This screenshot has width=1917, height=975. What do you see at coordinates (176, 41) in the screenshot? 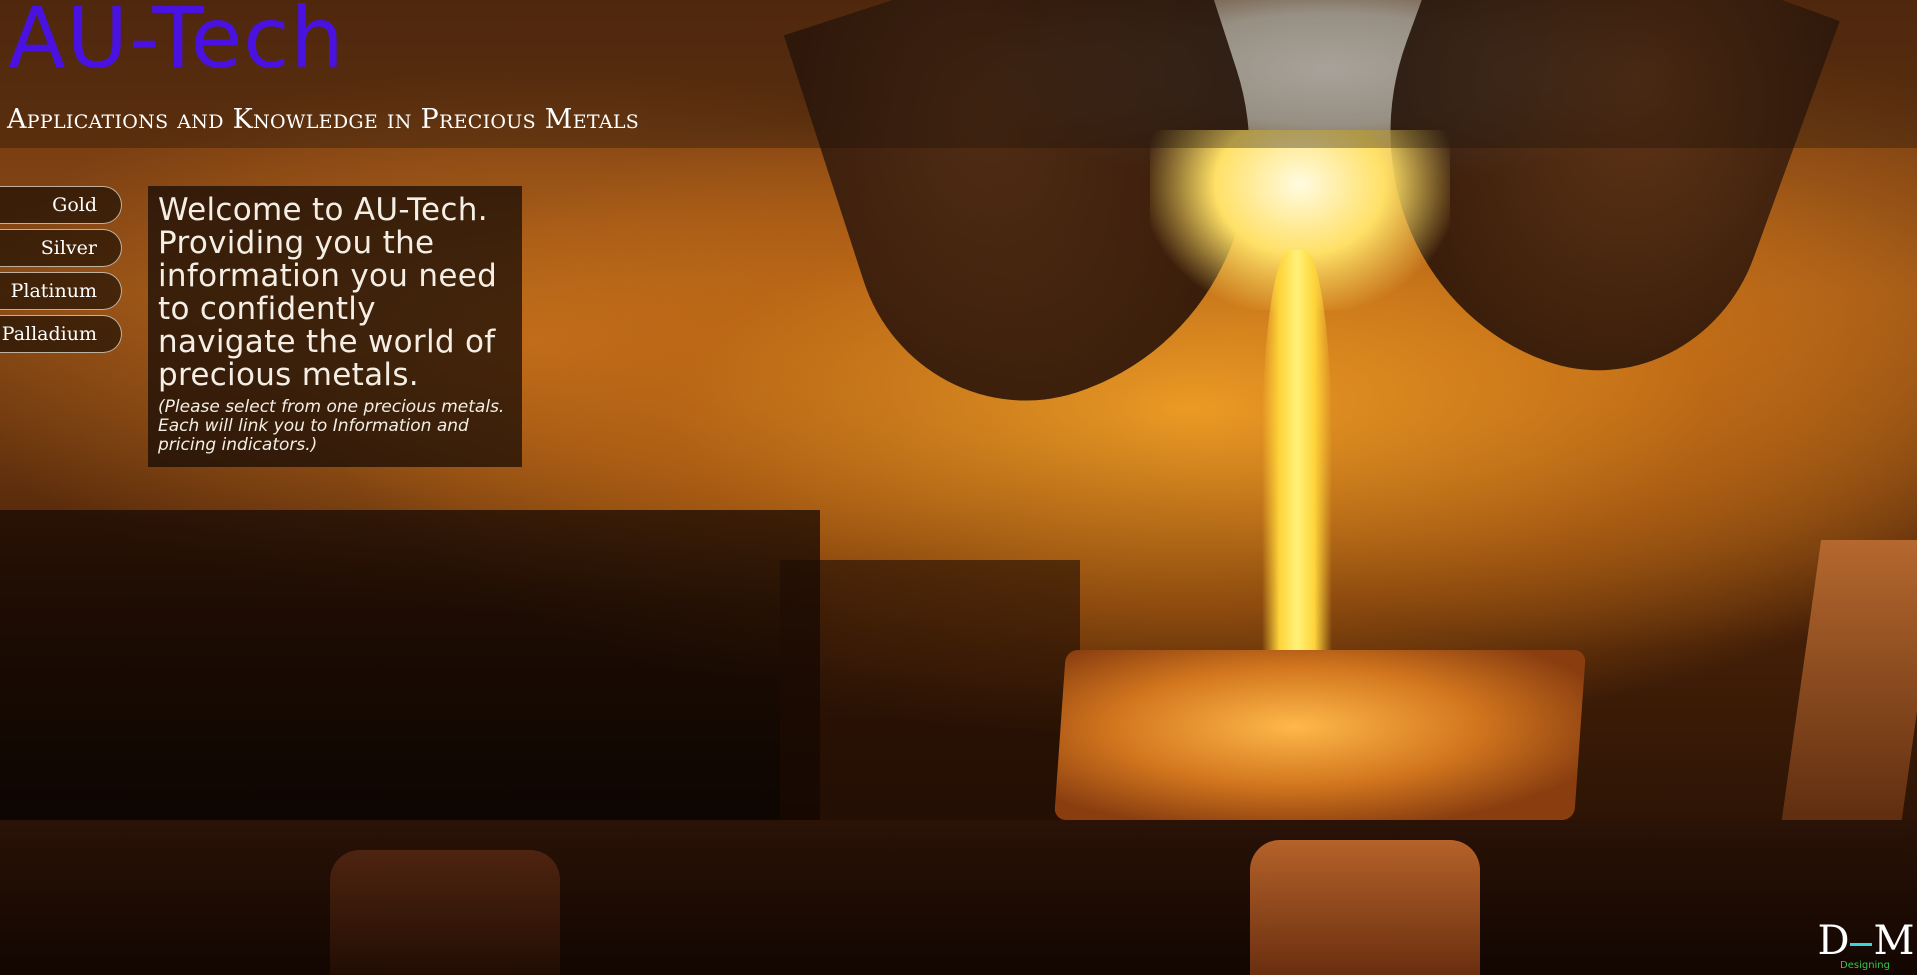
I see `site-title: AU-Tech` at bounding box center [176, 41].